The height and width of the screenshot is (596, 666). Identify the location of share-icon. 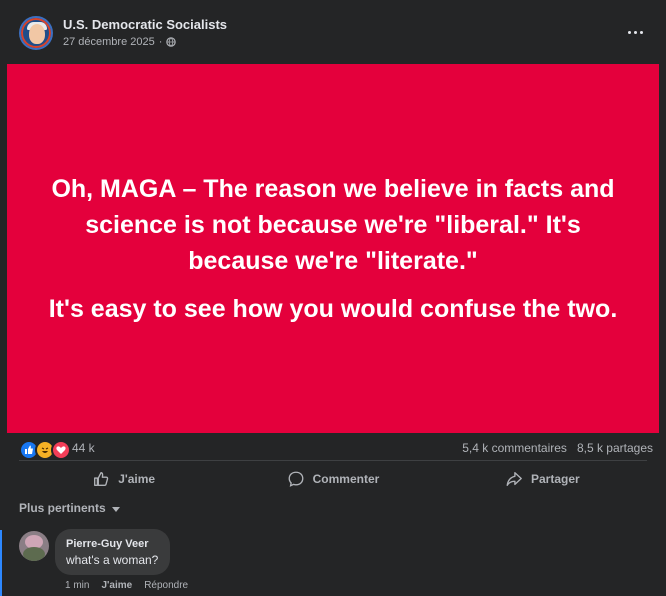
(514, 479).